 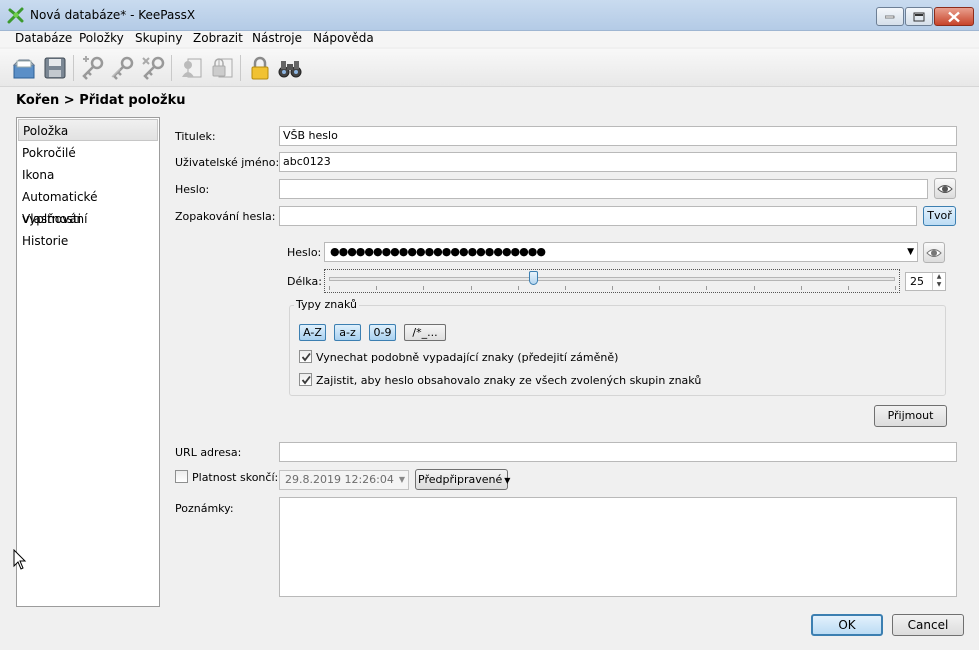 I want to click on exclude-similar-checkbox, so click(x=305, y=356).